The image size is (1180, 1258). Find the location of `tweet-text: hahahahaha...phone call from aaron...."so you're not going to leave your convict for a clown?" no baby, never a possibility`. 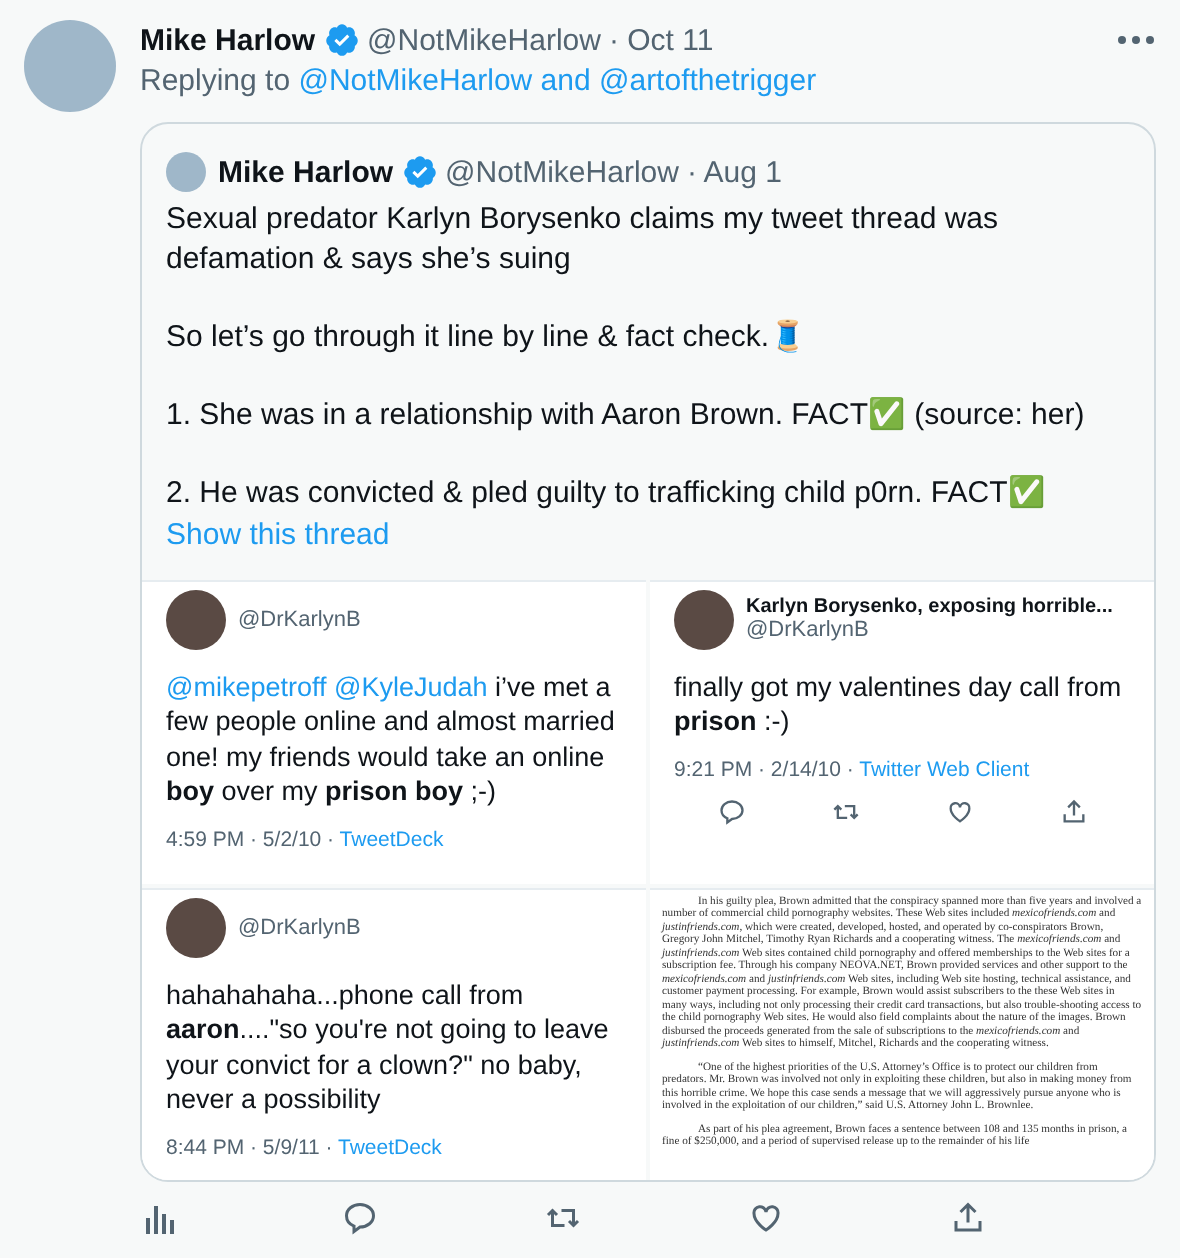

tweet-text: hahahahaha...phone call from aaron...."so you're not going to leave your convict for a clown?" no baby, never a possibility is located at coordinates (388, 1047).